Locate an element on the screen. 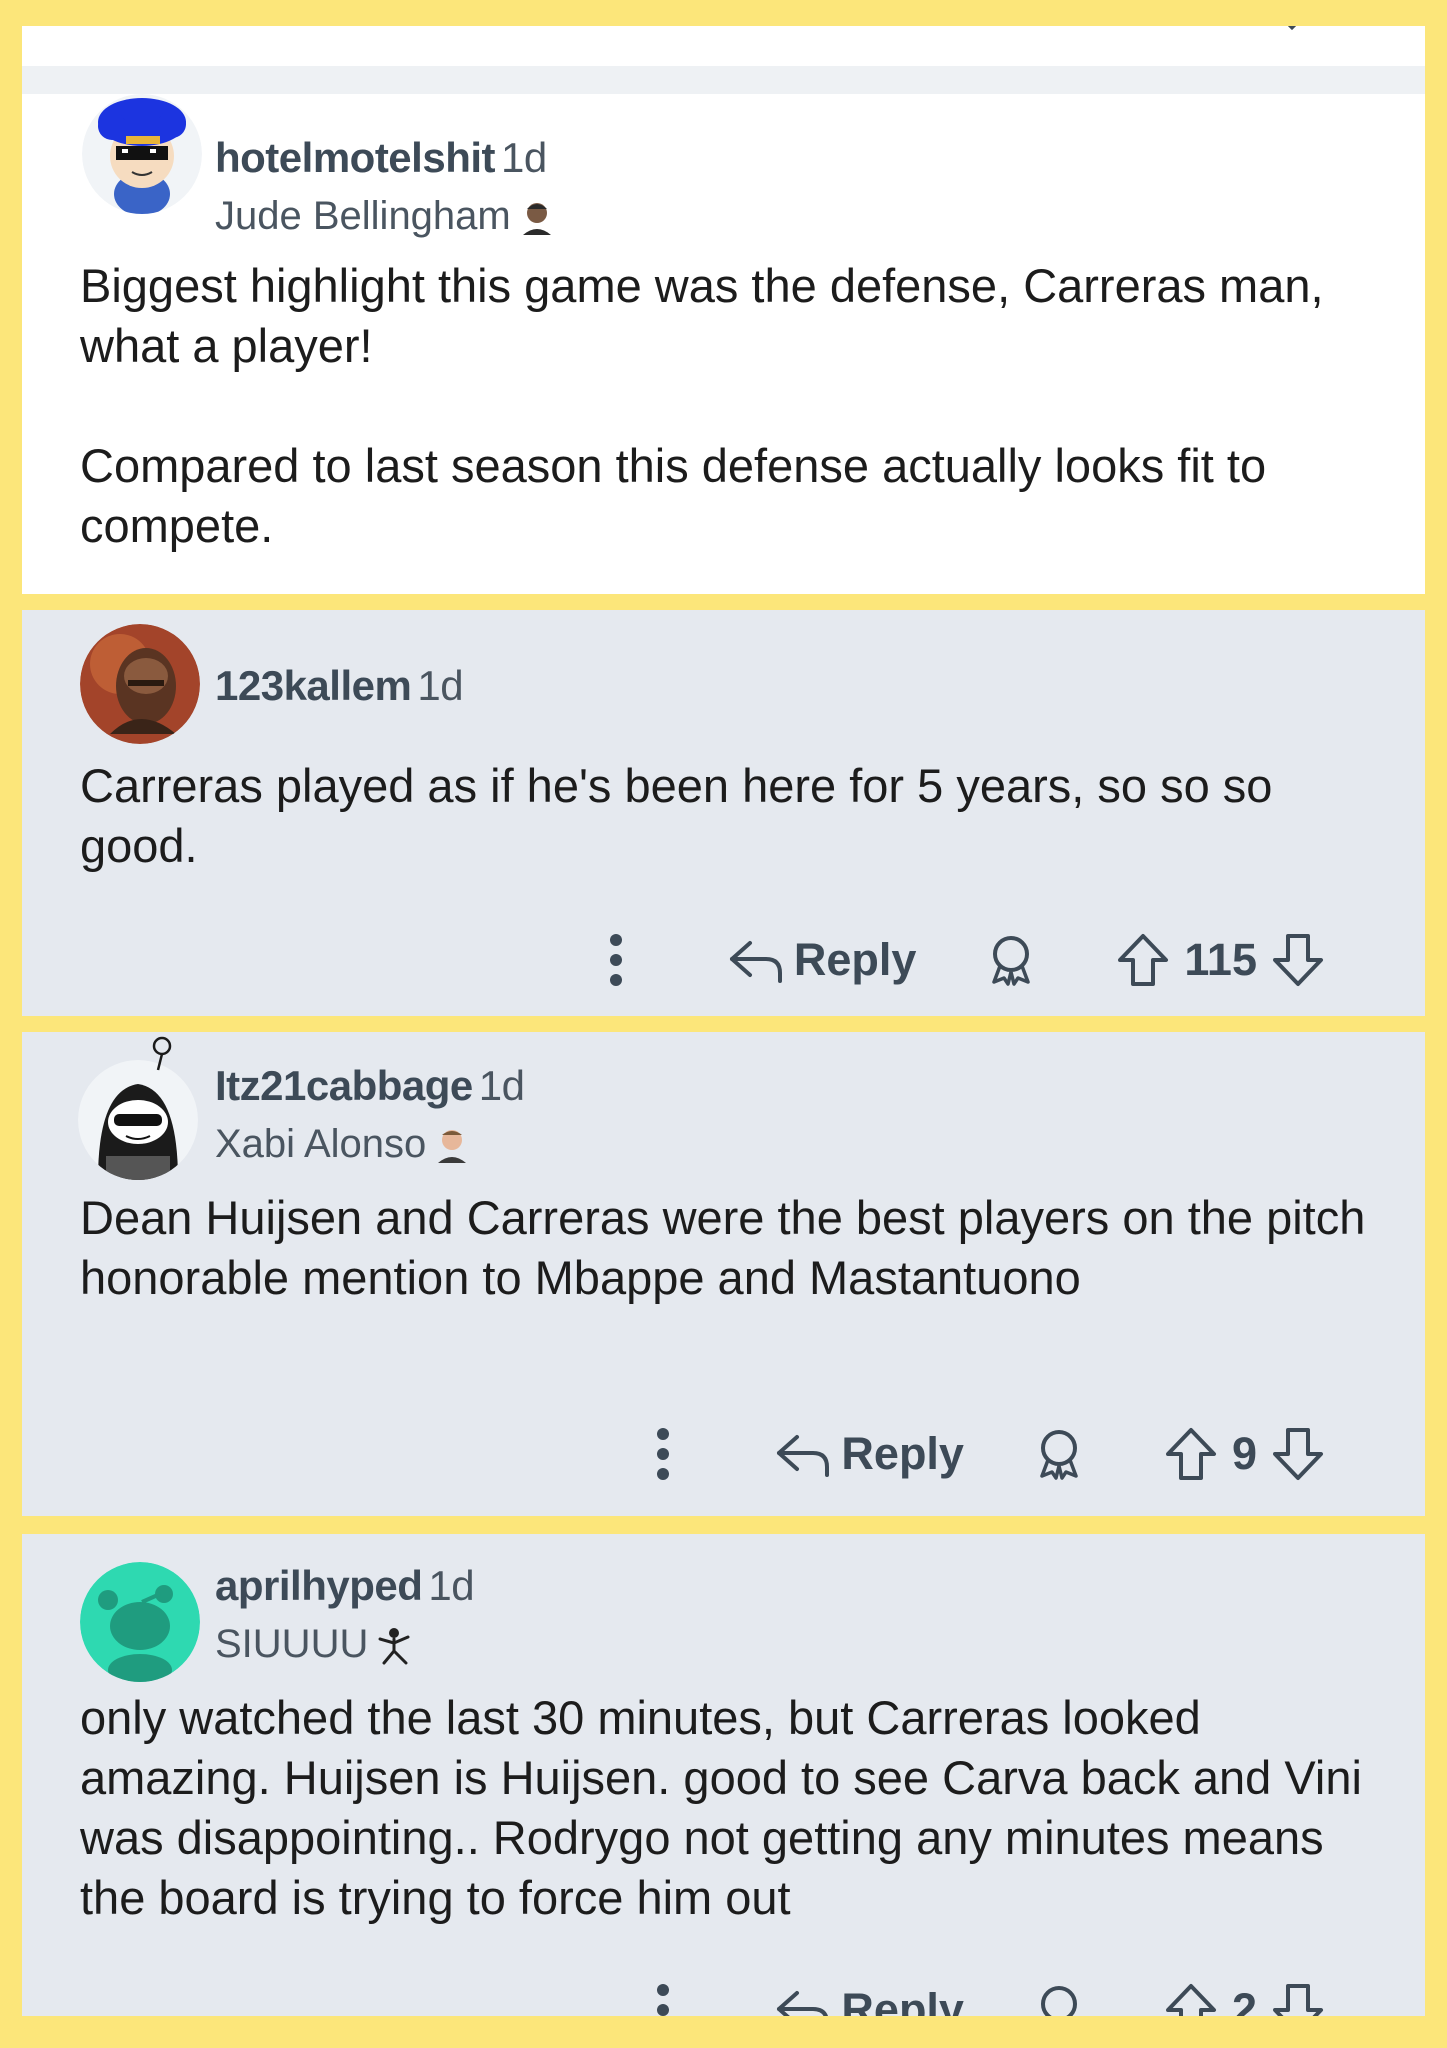 The width and height of the screenshot is (1447, 2048). username-text: hotelmotelshit is located at coordinates (355, 157).